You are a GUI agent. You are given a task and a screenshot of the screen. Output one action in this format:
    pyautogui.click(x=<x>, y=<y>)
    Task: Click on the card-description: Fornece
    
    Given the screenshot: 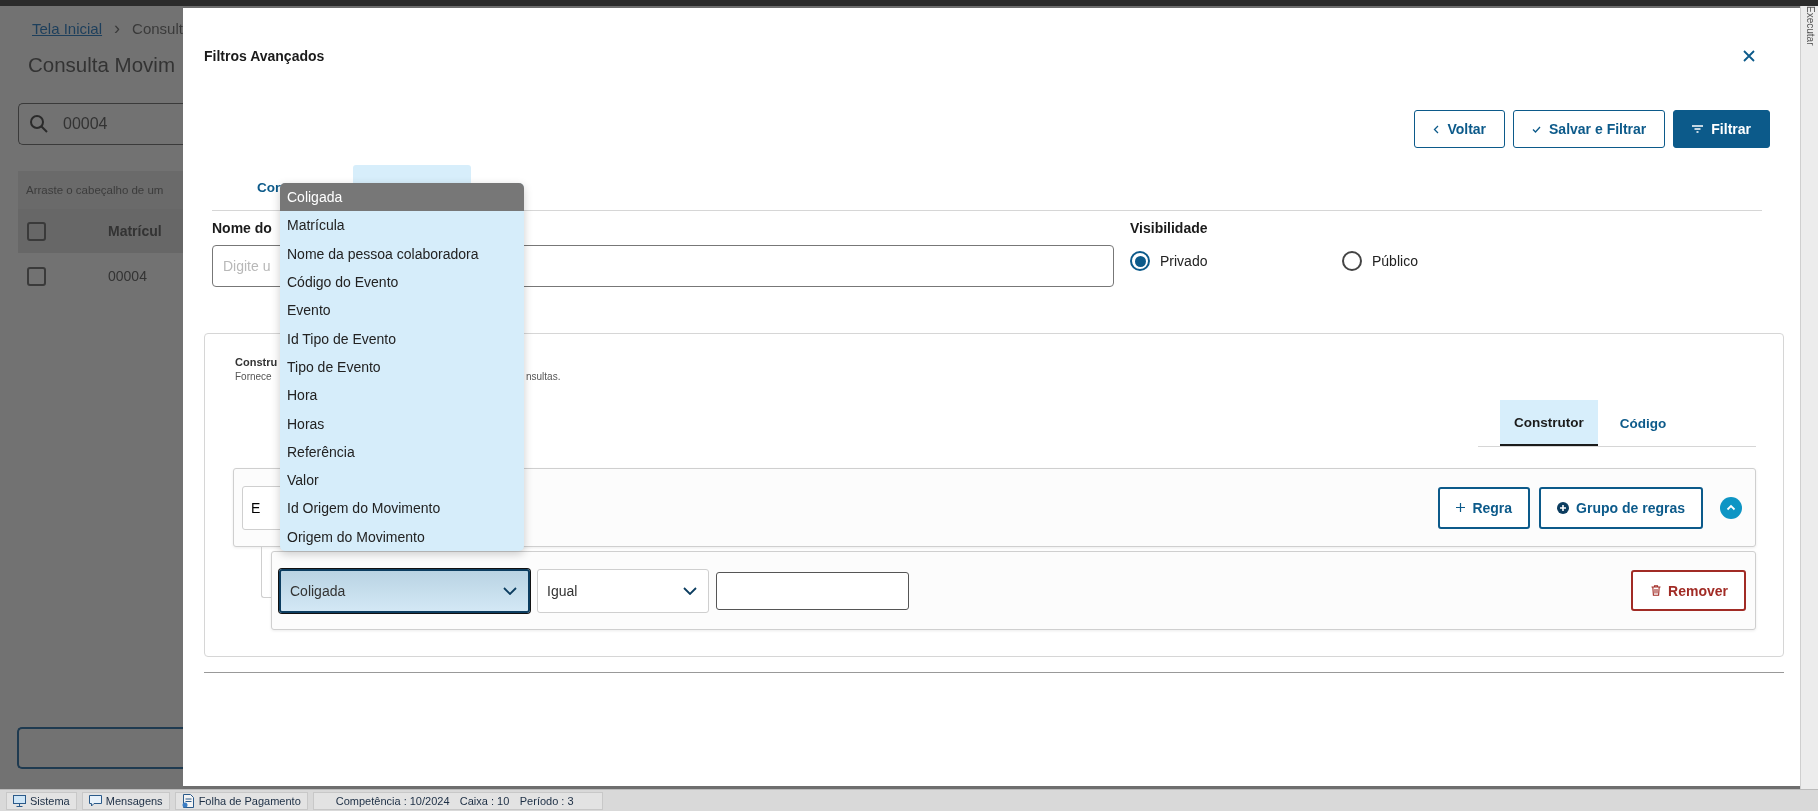 What is the action you would take?
    pyautogui.click(x=253, y=376)
    